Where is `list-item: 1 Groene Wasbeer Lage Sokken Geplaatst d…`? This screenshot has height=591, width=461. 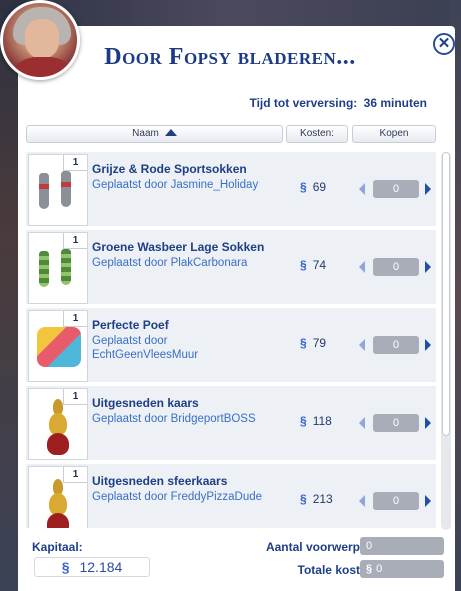
list-item: 1 Groene Wasbeer Lage Sokken Geplaatst d… is located at coordinates (231, 267).